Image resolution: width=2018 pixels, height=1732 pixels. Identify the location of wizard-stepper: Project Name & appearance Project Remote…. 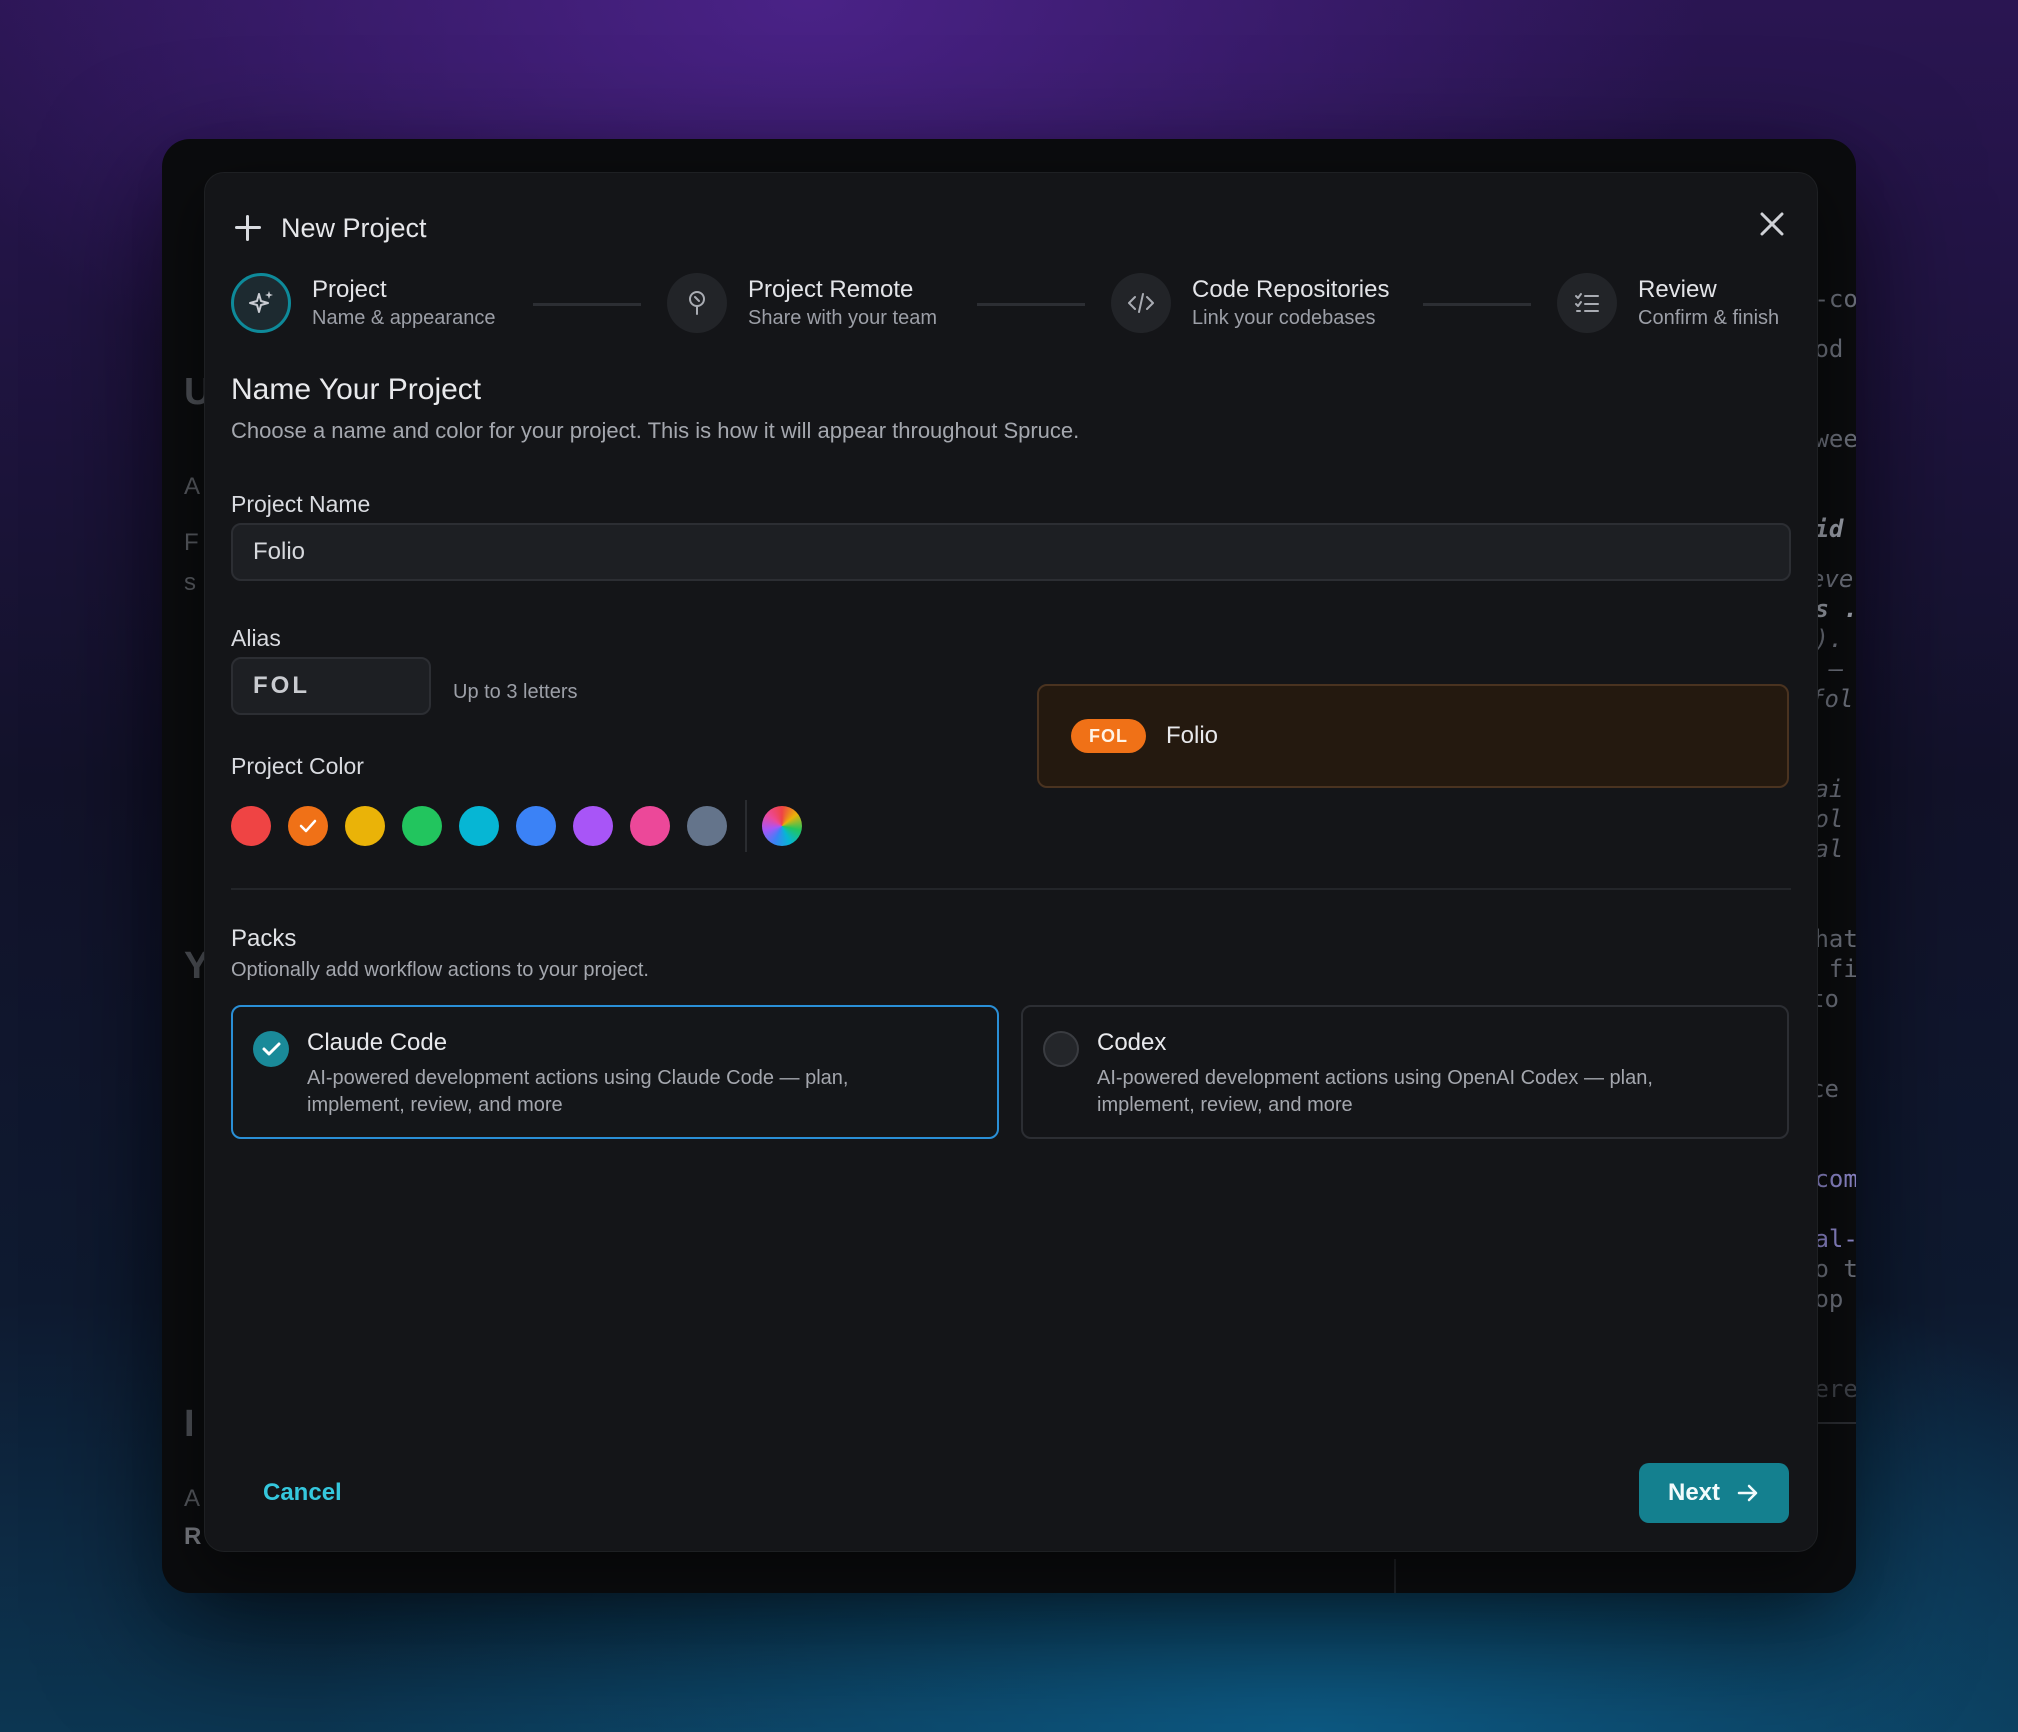
(1012, 305).